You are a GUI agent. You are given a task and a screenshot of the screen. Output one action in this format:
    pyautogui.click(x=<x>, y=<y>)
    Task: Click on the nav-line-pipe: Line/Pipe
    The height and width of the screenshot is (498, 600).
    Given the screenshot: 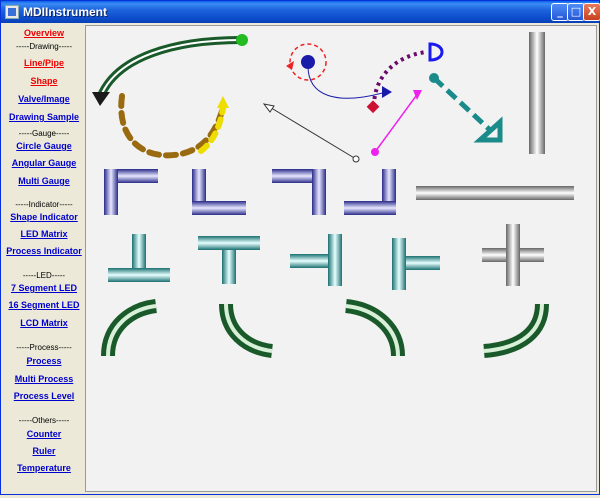 What is the action you would take?
    pyautogui.click(x=44, y=63)
    